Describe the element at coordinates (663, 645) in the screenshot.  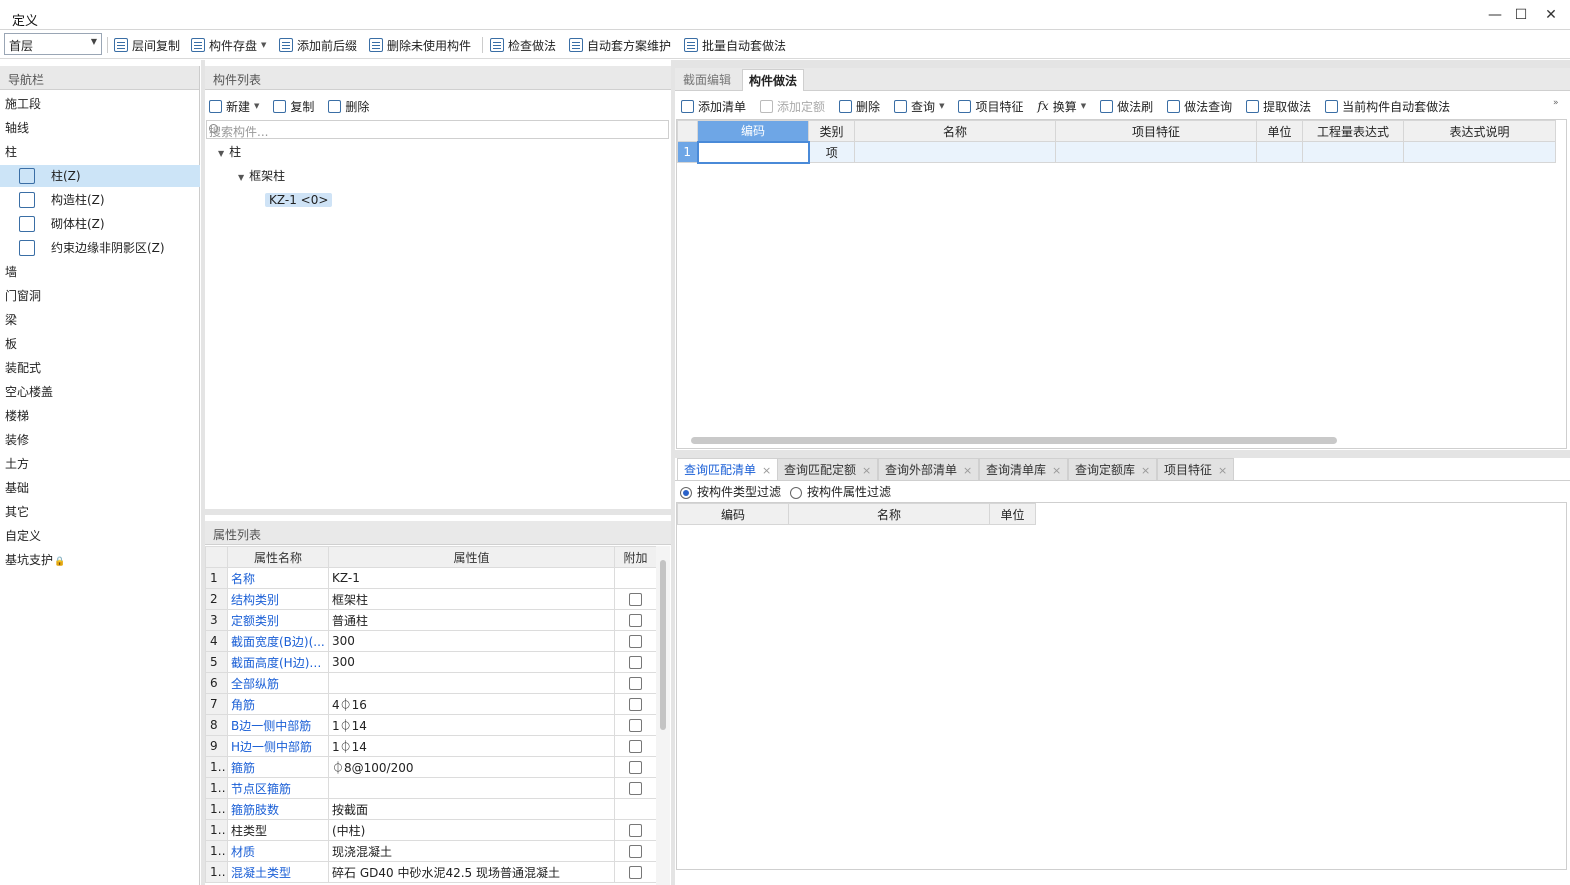
I see `scroll-thumb` at that location.